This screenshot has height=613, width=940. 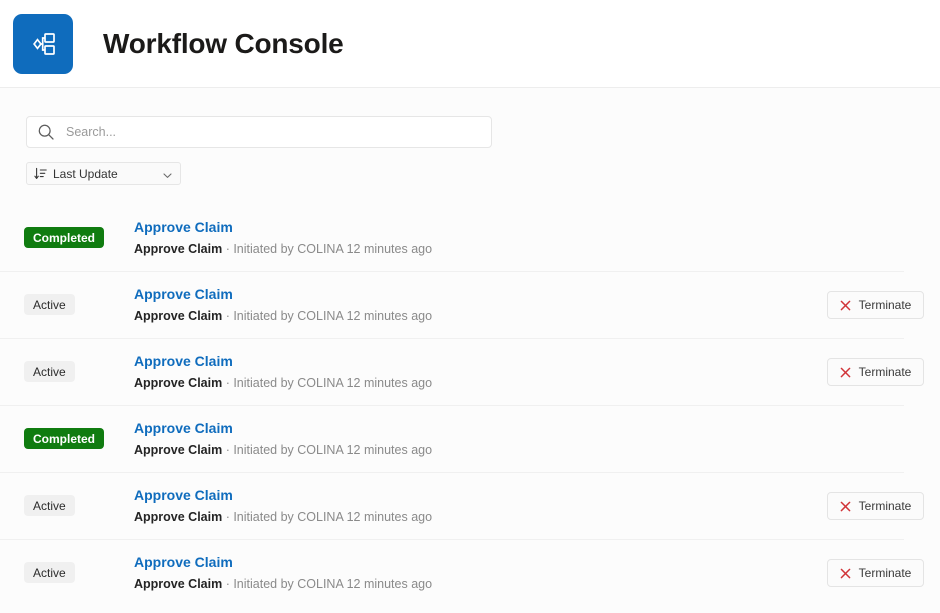 I want to click on page-title: Workflow Console, so click(x=223, y=43).